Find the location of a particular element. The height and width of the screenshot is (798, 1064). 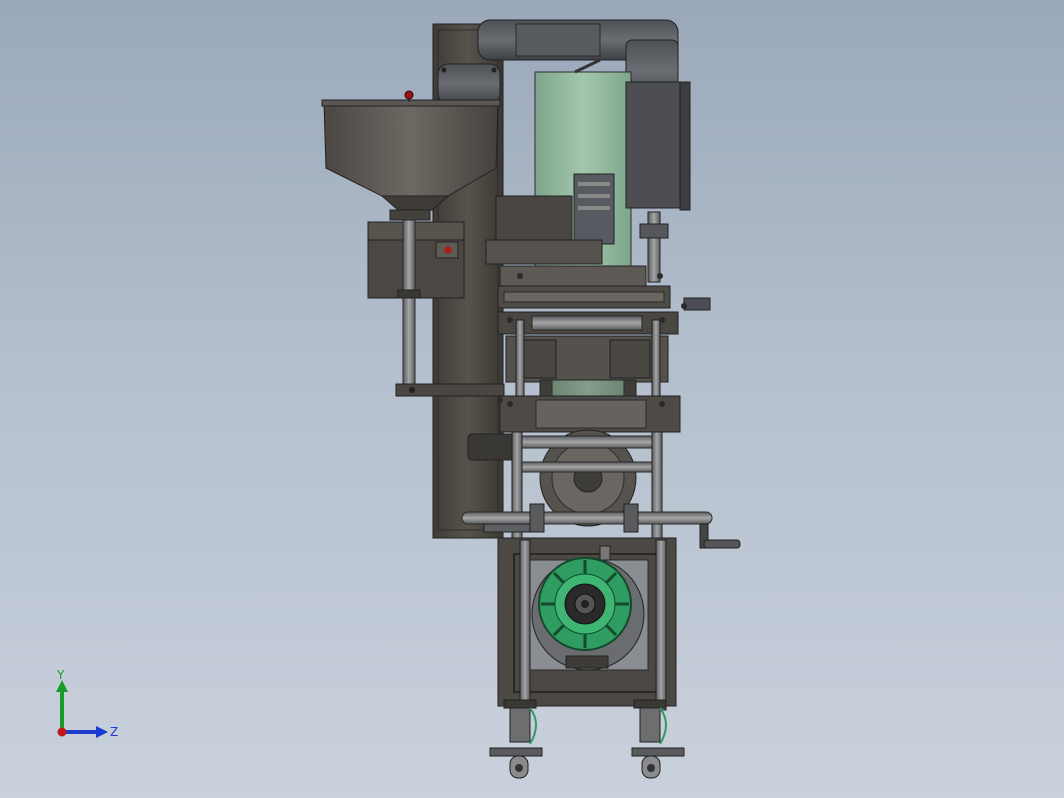

drum-assembly is located at coordinates (601, 472).